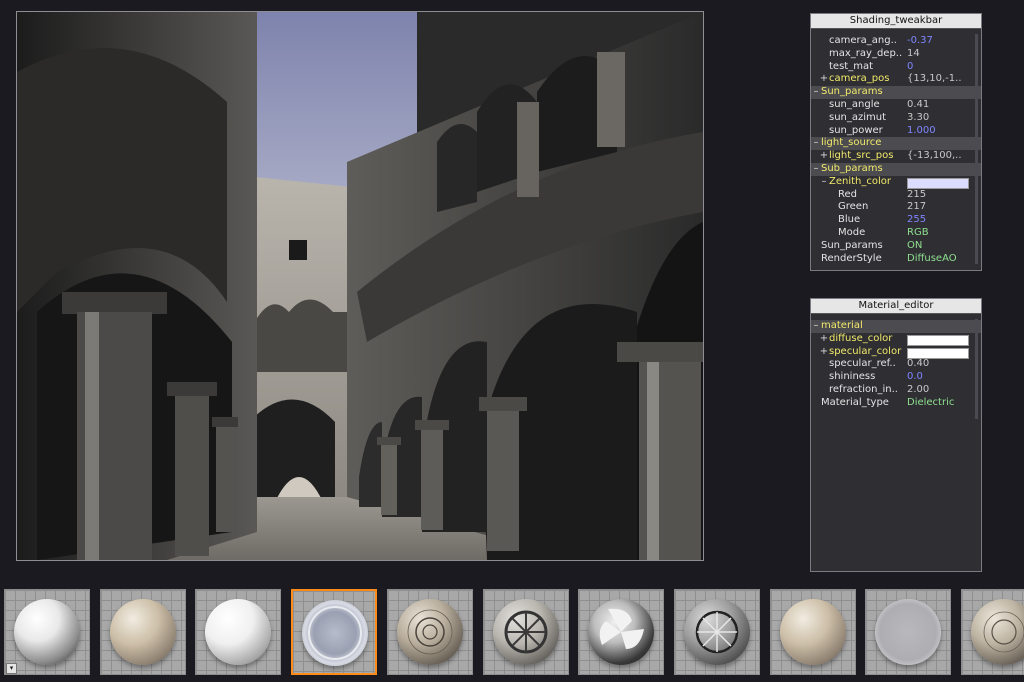 The image size is (1024, 682). What do you see at coordinates (916, 207) in the screenshot?
I see `row-value: 217` at bounding box center [916, 207].